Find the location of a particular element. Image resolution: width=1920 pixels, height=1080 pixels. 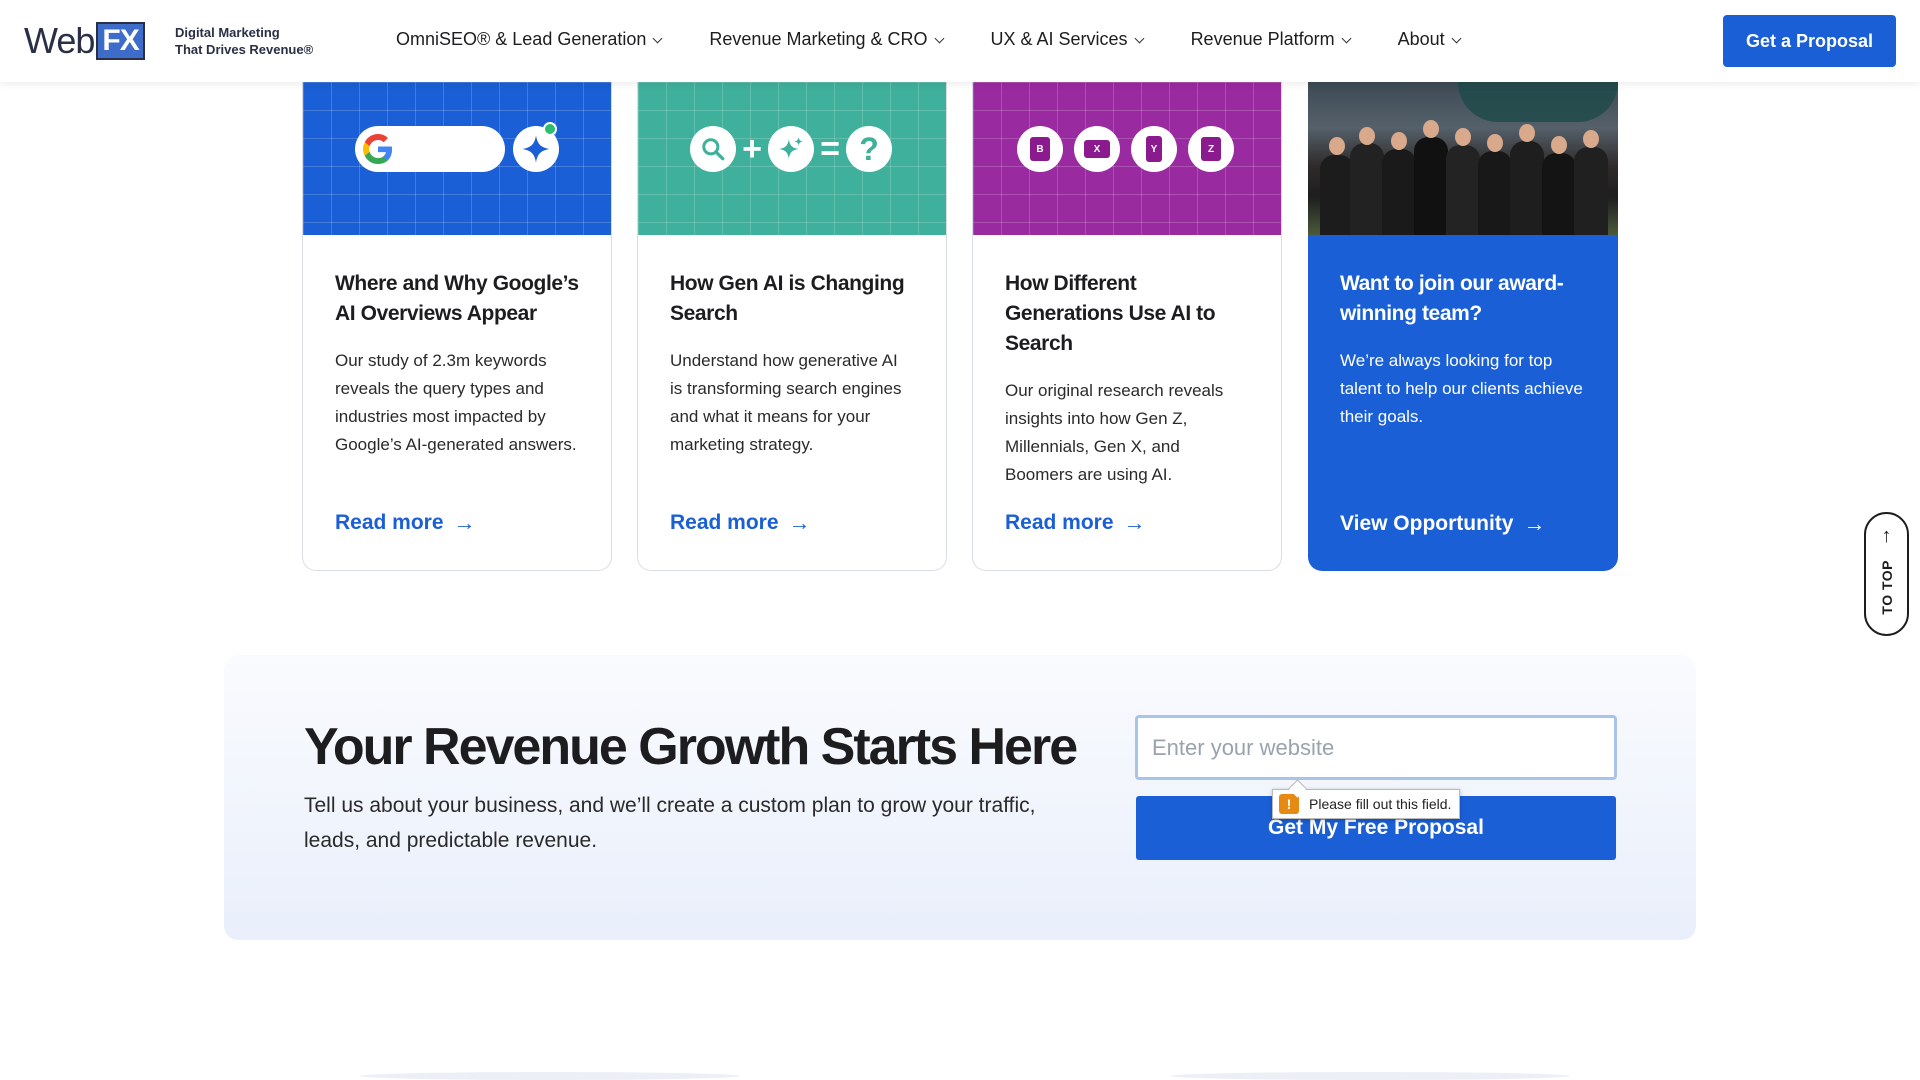

nav-label: Revenue Platform is located at coordinates (1262, 39).